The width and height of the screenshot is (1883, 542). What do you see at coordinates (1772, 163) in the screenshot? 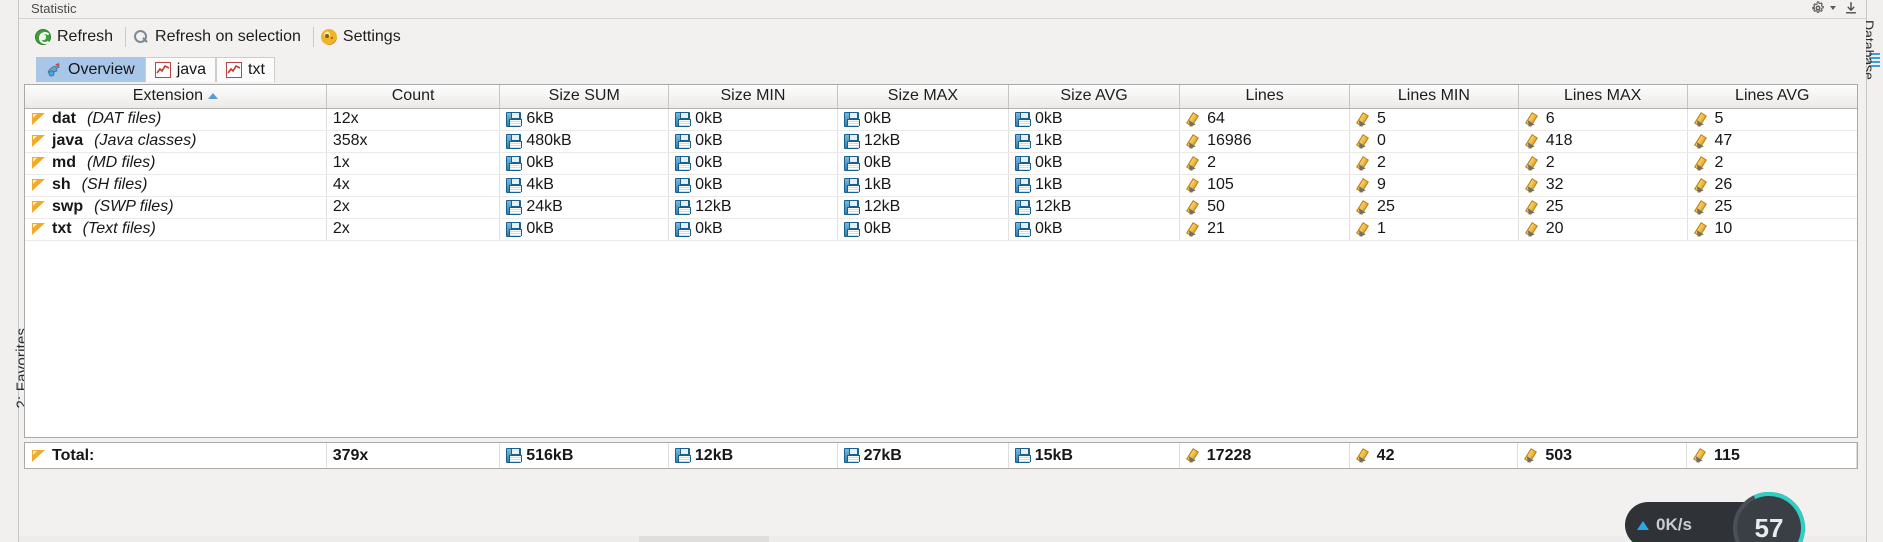
I see `cell-lines-avg: 2` at bounding box center [1772, 163].